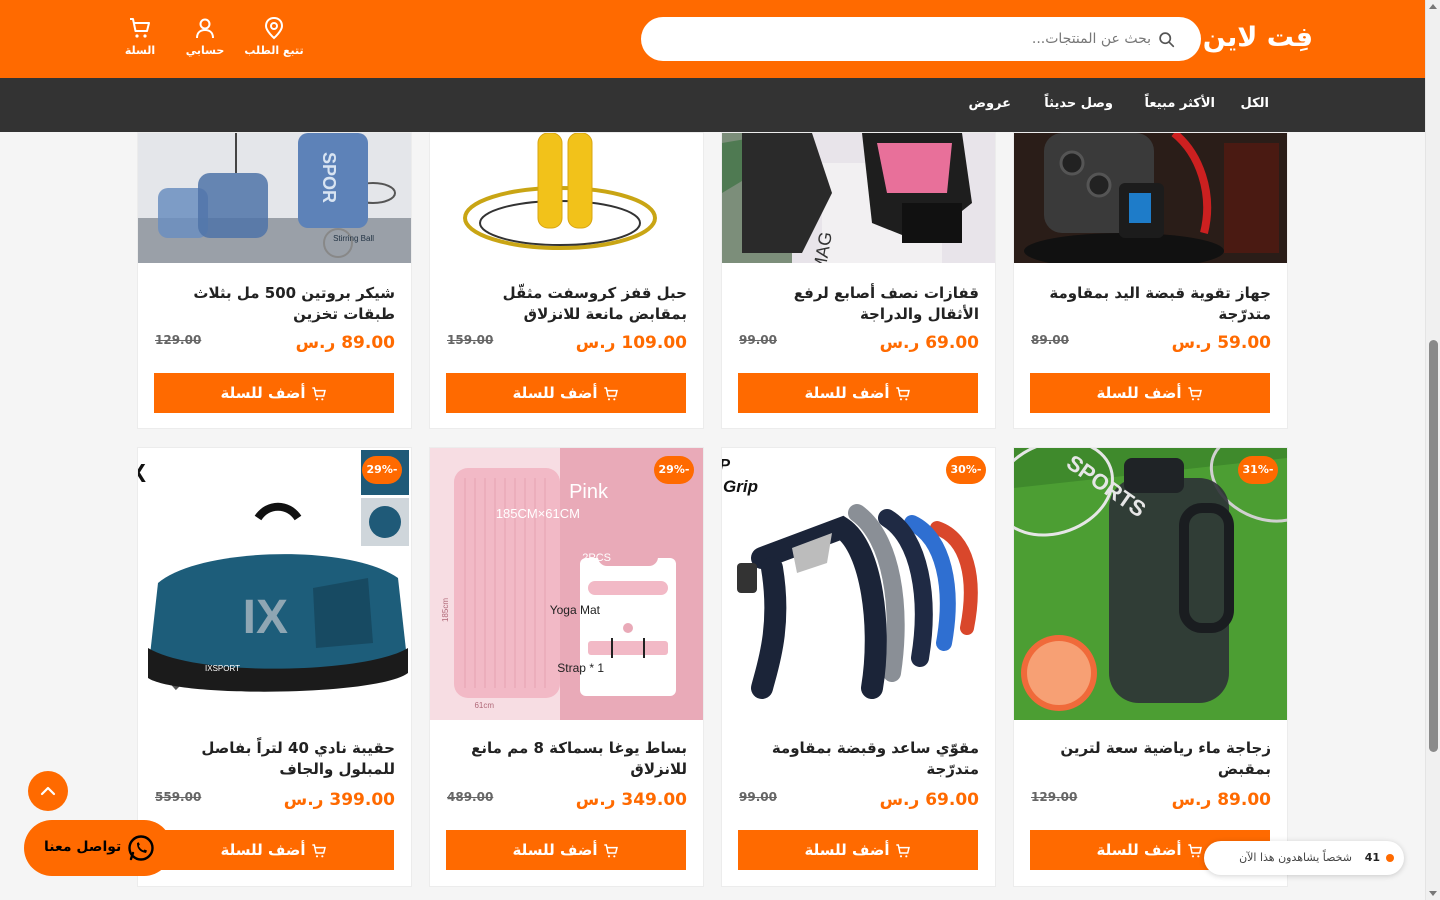 Image resolution: width=1440 pixels, height=900 pixels. I want to click on image-label: SPOR, so click(329, 177).